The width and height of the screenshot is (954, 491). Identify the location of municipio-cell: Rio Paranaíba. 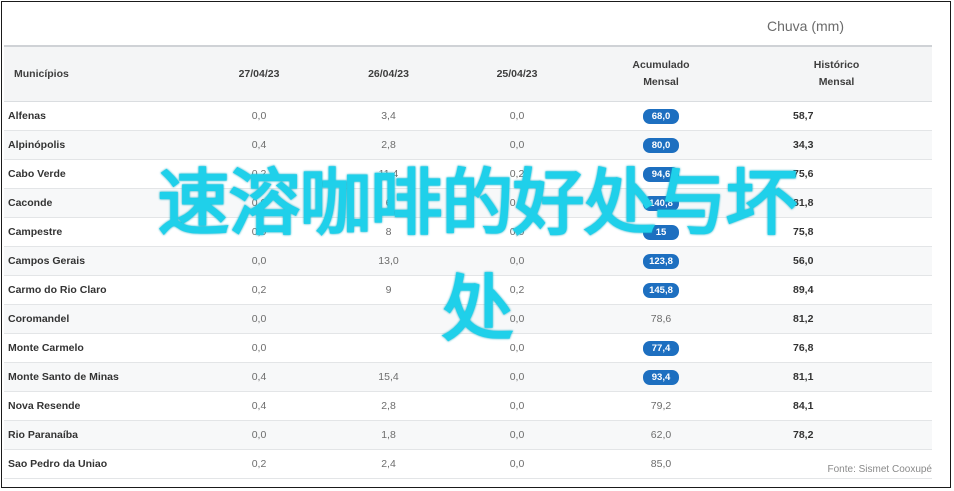
(99, 435).